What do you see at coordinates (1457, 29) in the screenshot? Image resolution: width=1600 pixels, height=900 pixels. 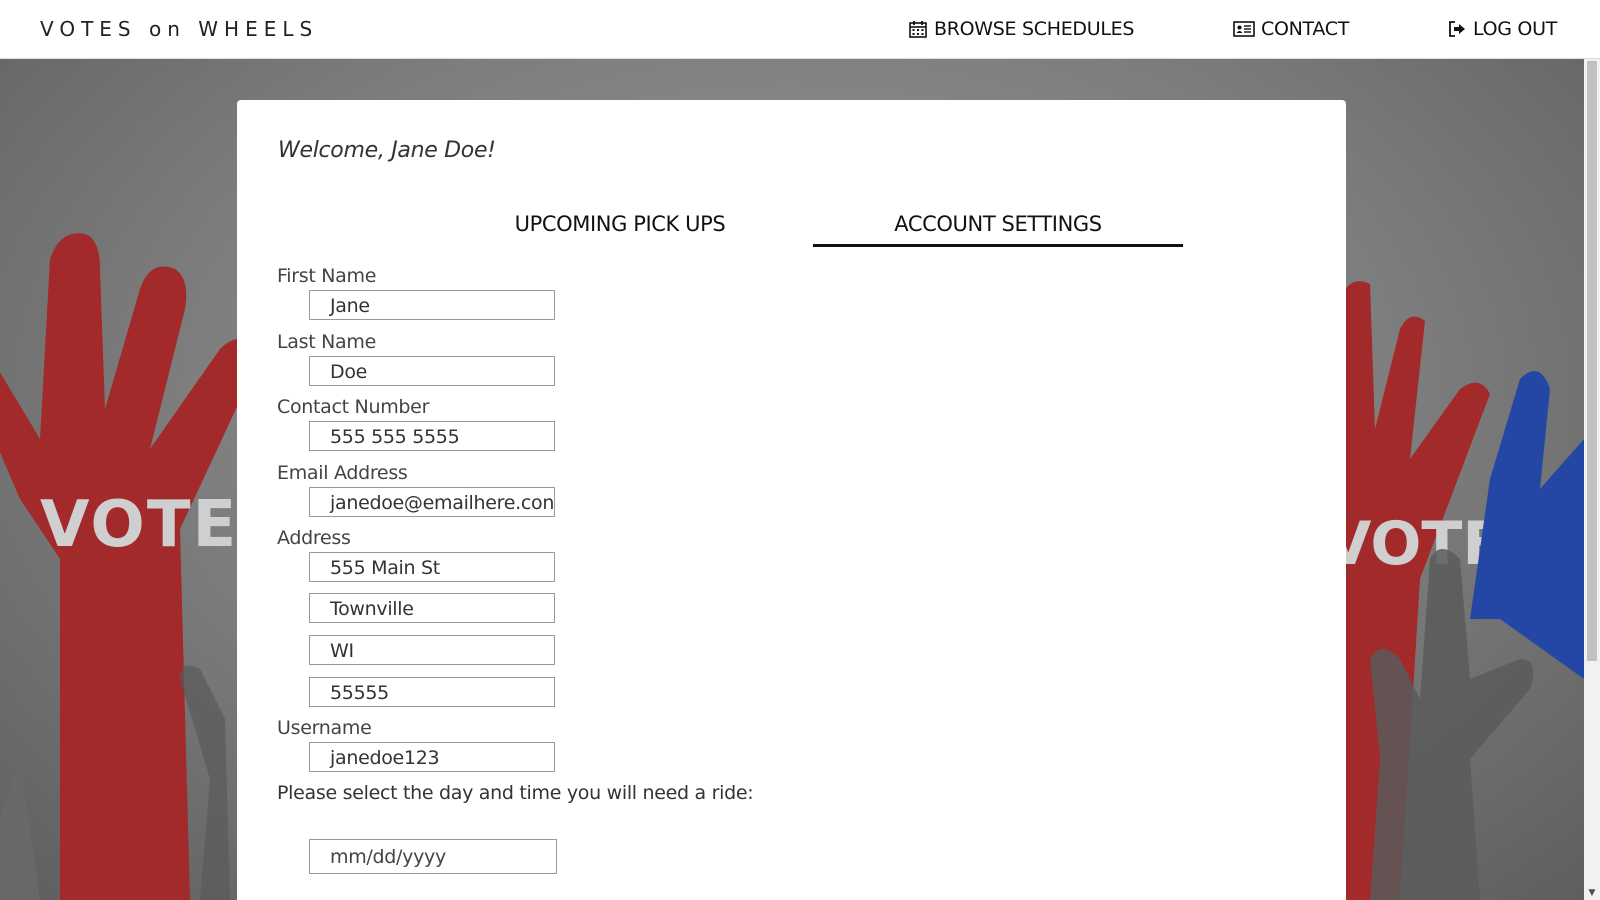 I see `logout-icon` at bounding box center [1457, 29].